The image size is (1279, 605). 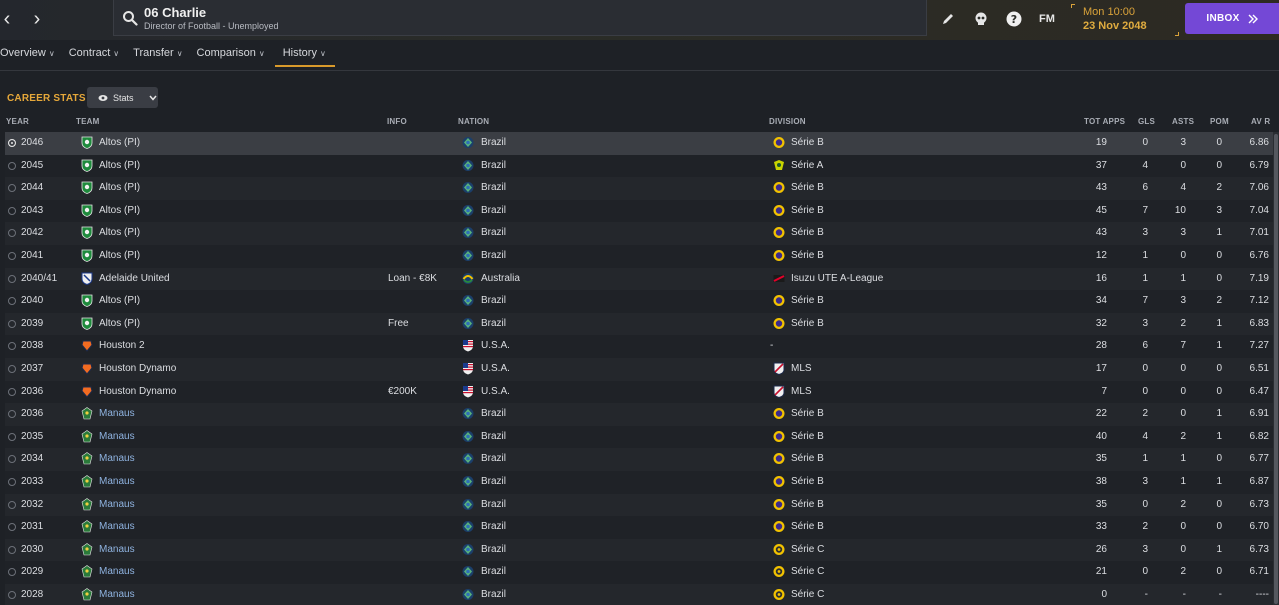 I want to click on col-av-rating: AV R, so click(x=1260, y=121).